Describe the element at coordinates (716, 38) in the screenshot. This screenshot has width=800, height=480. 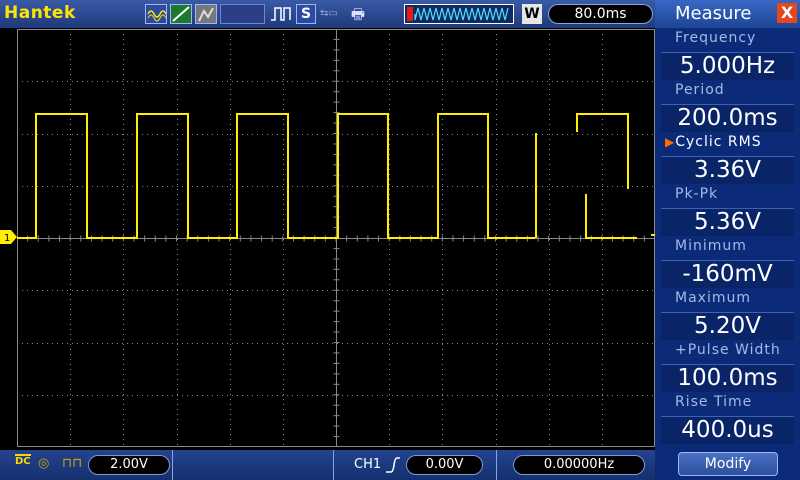
I see `measure-label-frequency: Frequency` at that location.